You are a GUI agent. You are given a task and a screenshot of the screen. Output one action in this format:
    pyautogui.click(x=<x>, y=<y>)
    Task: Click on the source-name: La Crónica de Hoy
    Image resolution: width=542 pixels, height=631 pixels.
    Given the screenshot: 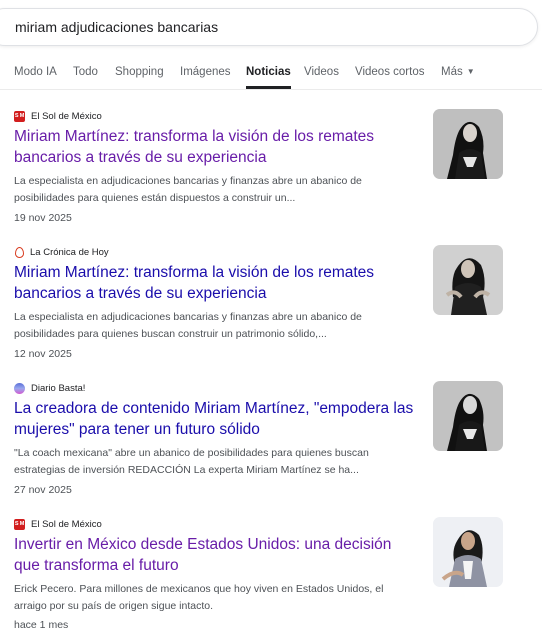 What is the action you would take?
    pyautogui.click(x=69, y=252)
    